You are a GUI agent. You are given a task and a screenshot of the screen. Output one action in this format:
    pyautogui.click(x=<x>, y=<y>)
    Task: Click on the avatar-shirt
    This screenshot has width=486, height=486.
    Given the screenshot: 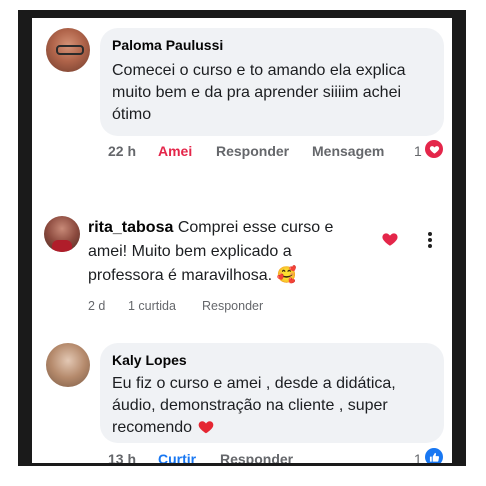 What is the action you would take?
    pyautogui.click(x=62, y=246)
    